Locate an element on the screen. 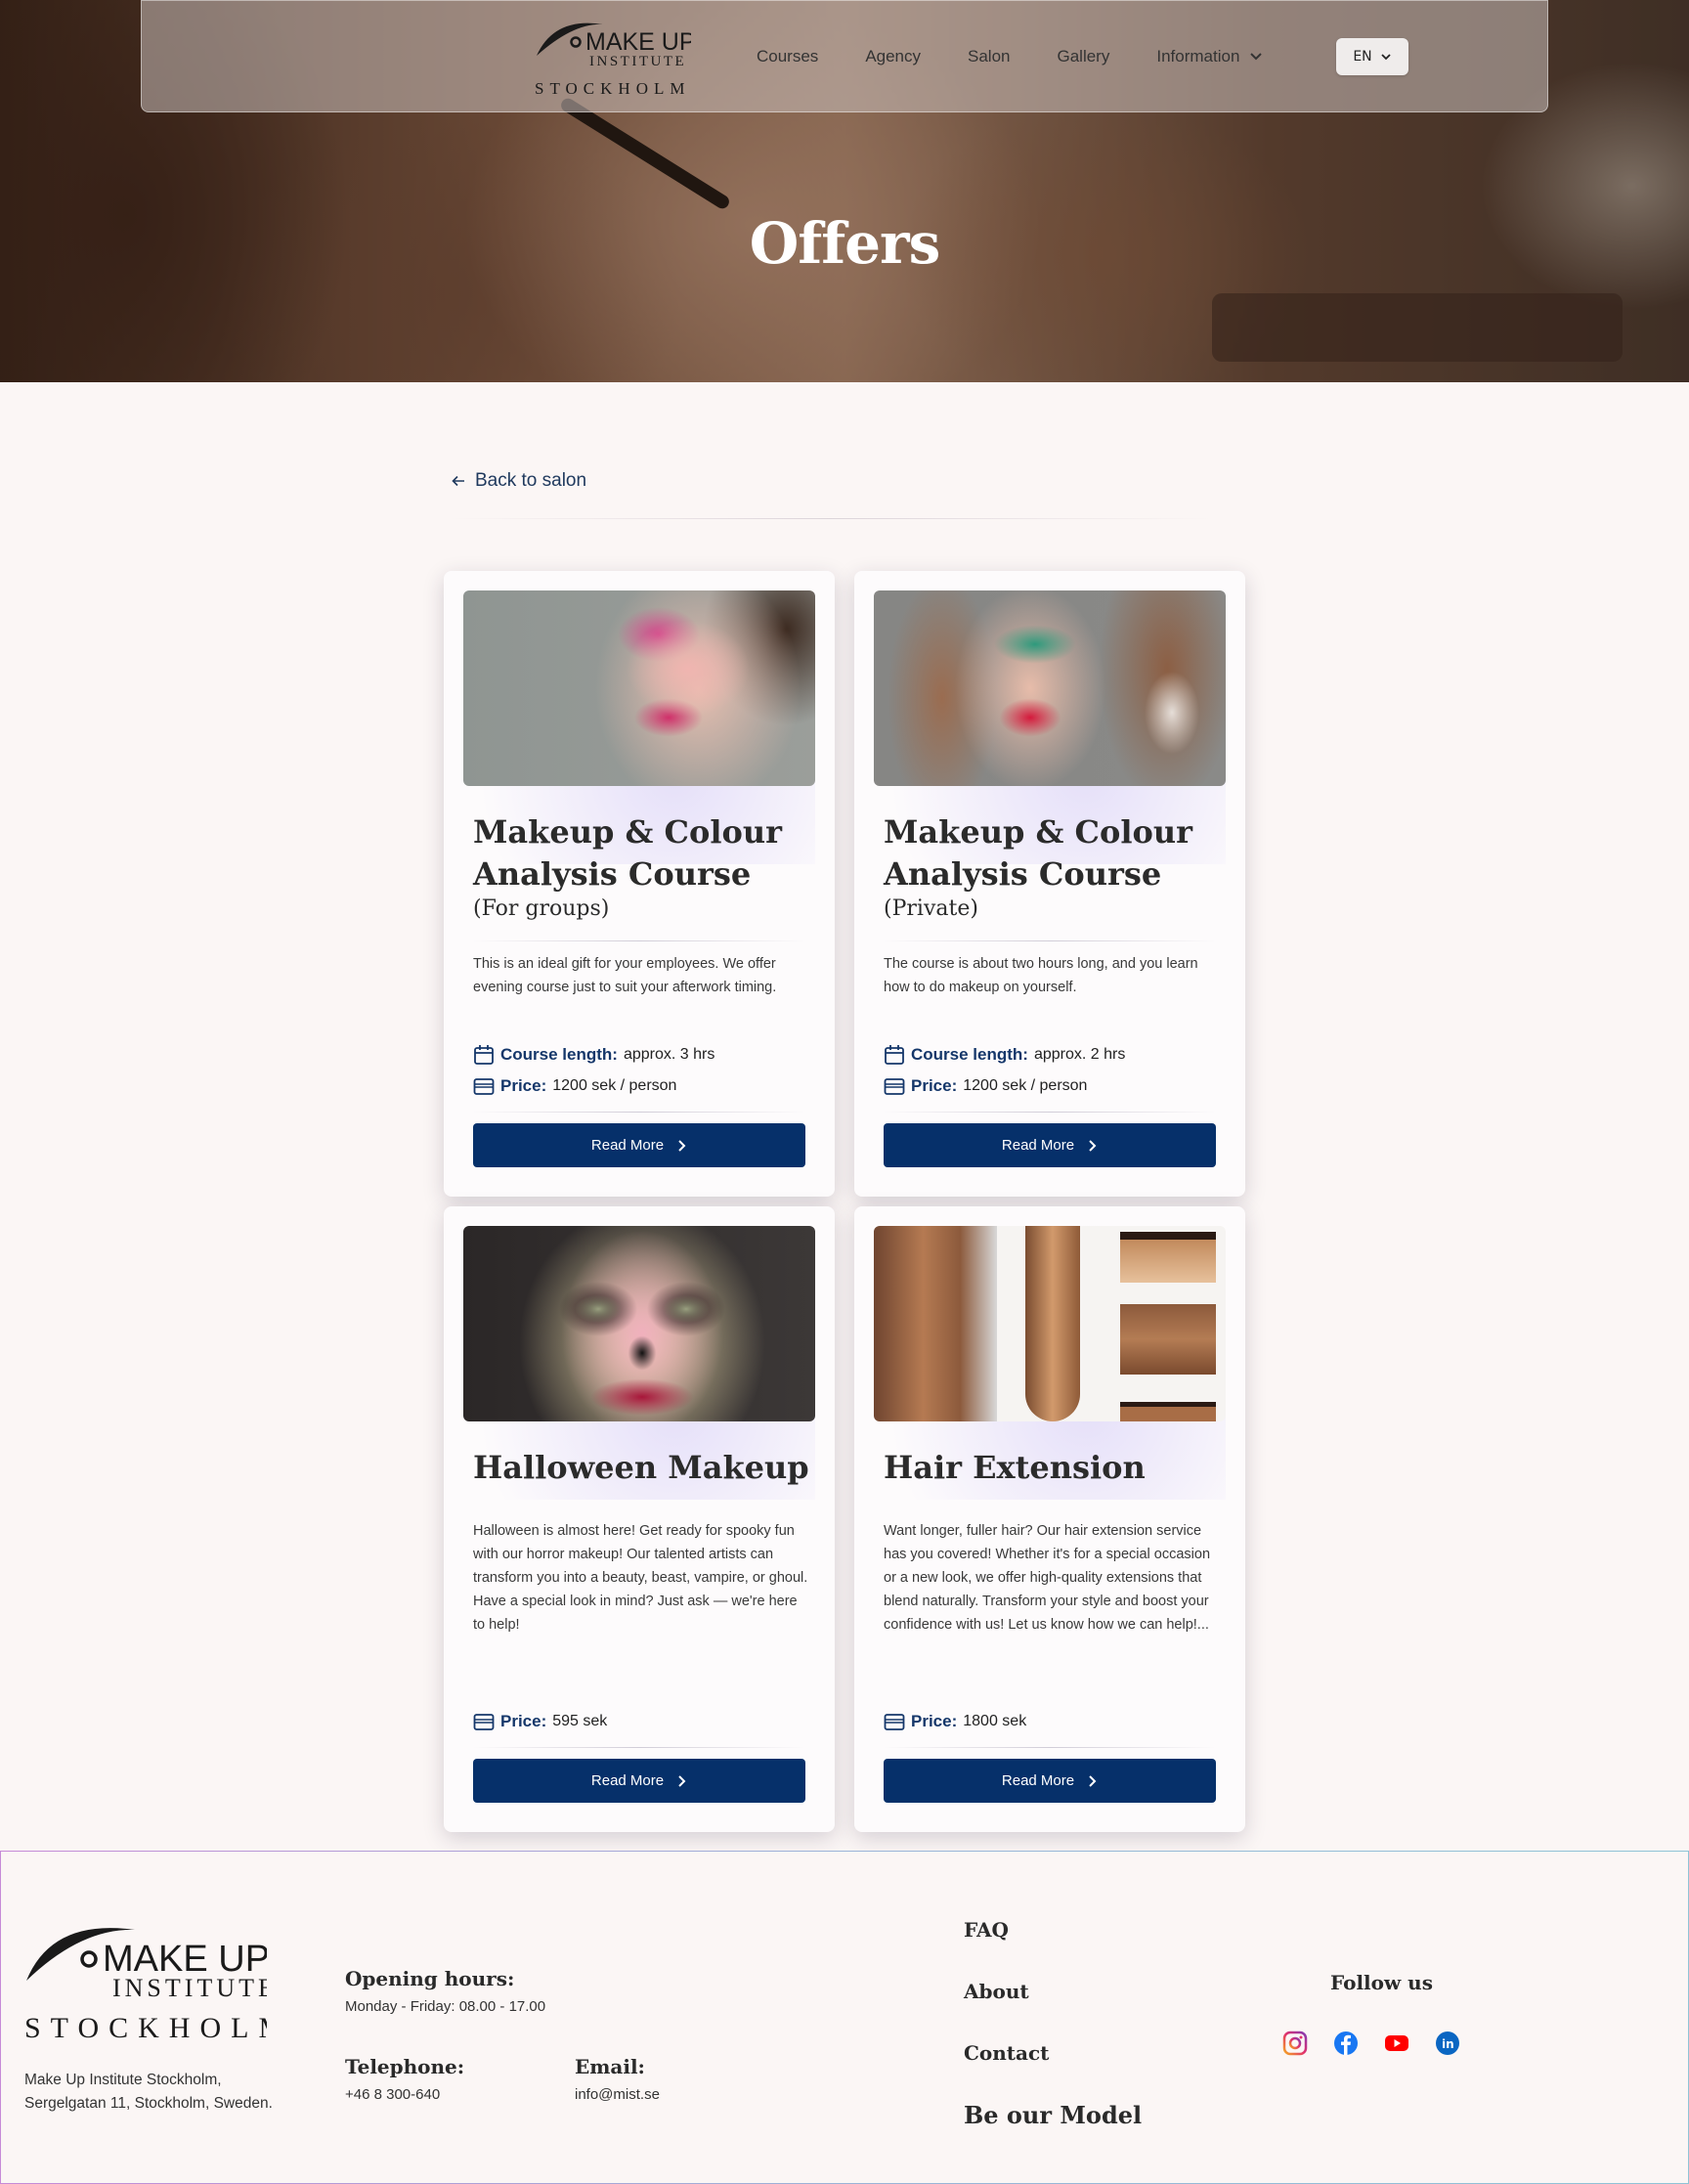  nav-information: Information is located at coordinates (1209, 56).